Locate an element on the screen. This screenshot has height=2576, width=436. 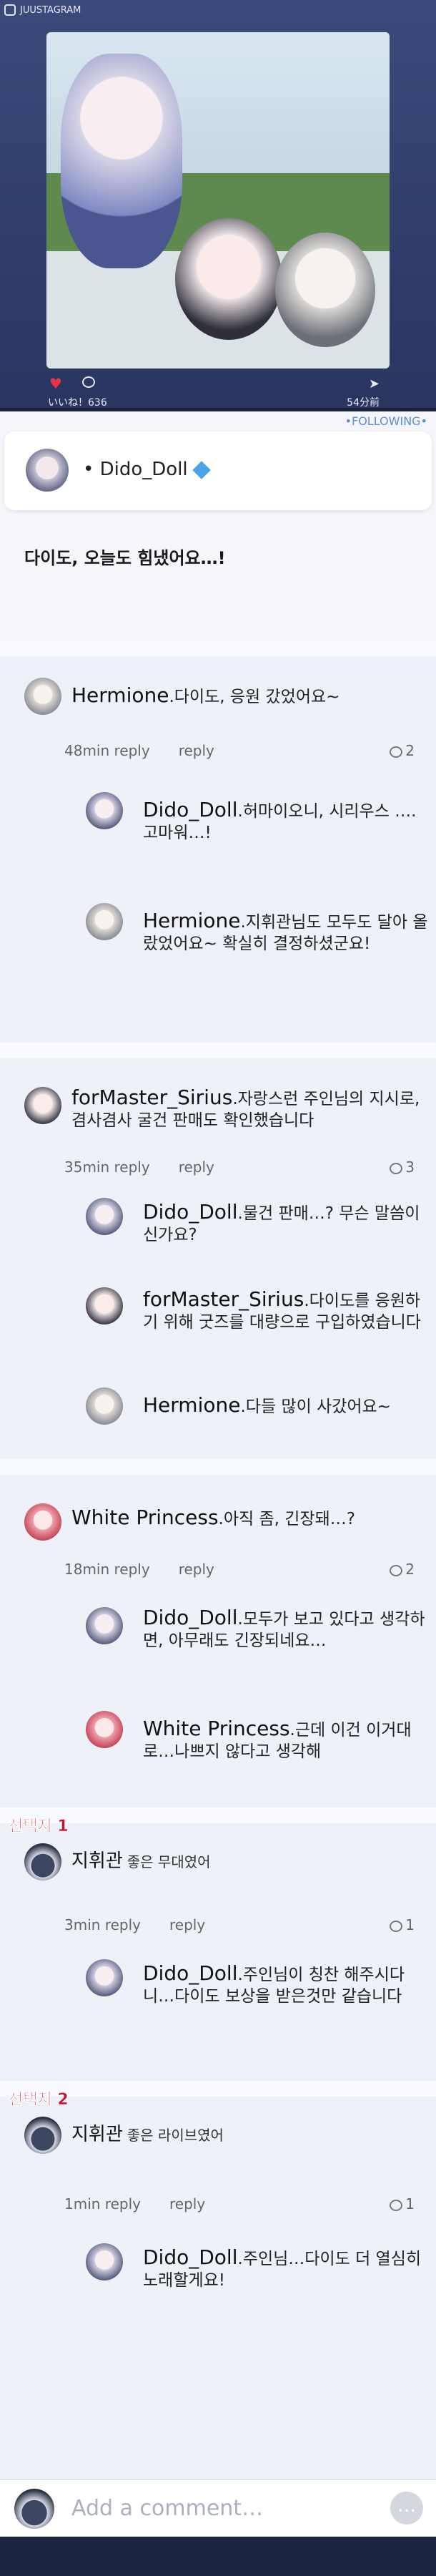
like-count: いいね！636 is located at coordinates (77, 403).